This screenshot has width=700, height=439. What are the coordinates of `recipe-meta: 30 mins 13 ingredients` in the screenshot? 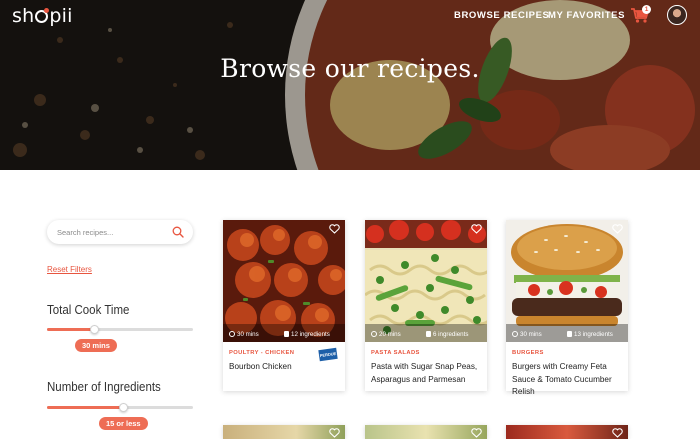 It's located at (567, 335).